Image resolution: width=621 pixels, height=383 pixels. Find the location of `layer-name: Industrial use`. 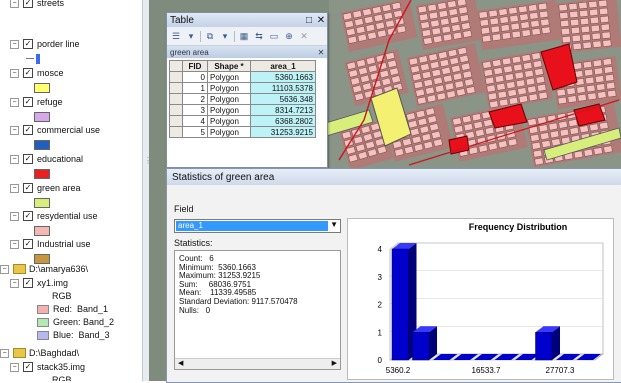

layer-name: Industrial use is located at coordinates (64, 244).